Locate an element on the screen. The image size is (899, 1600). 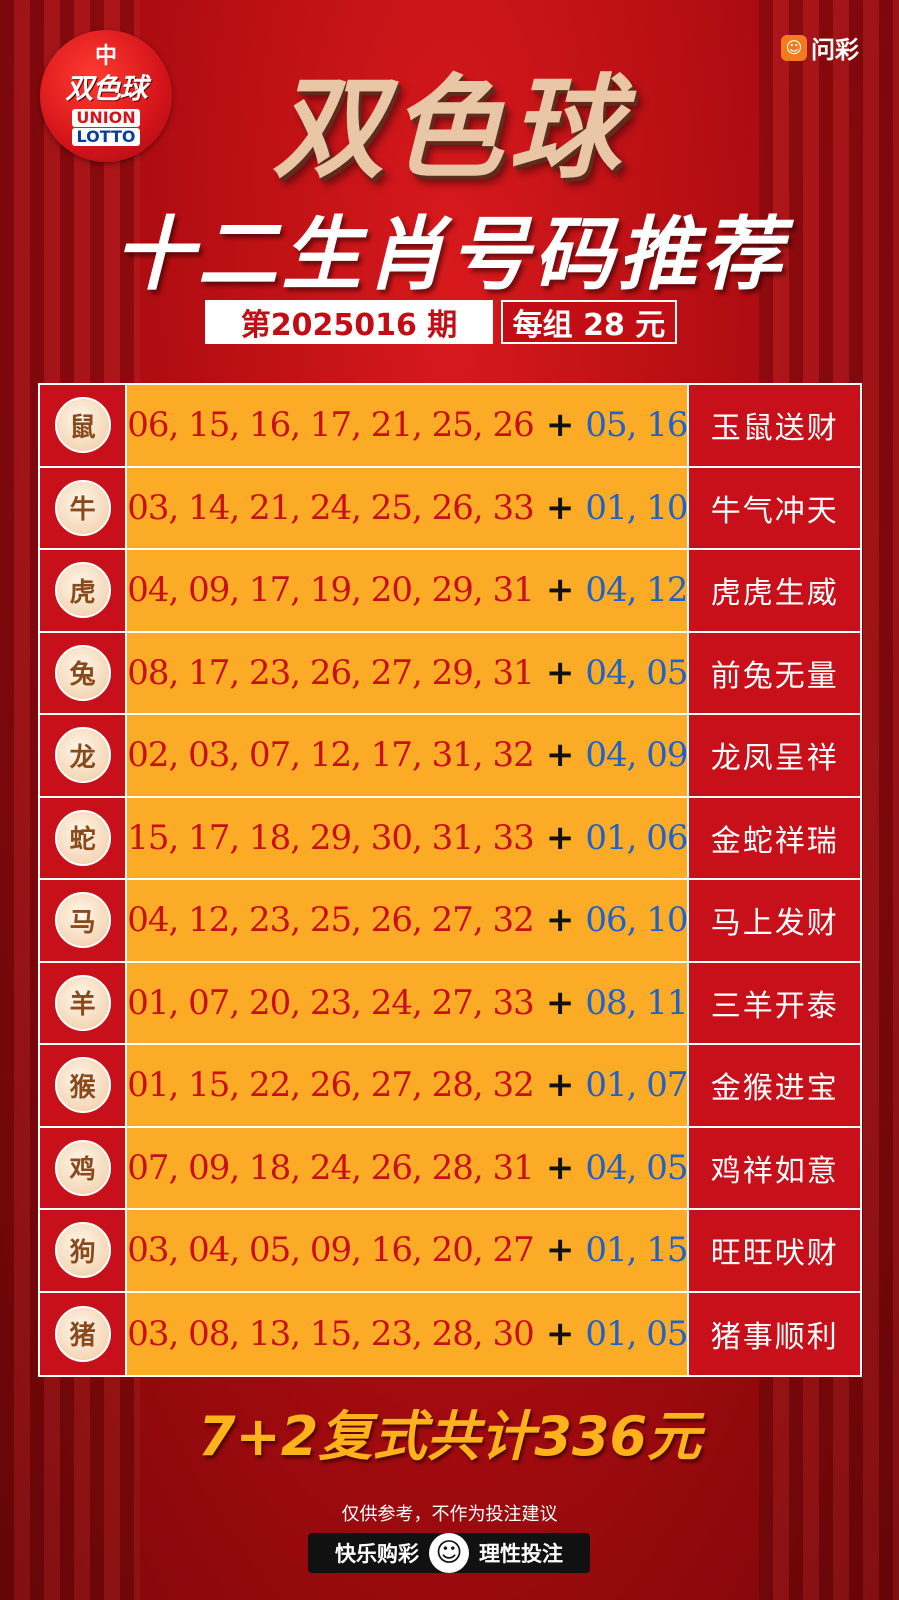
zodiac-phrase: 虎虎生威 is located at coordinates (774, 590).